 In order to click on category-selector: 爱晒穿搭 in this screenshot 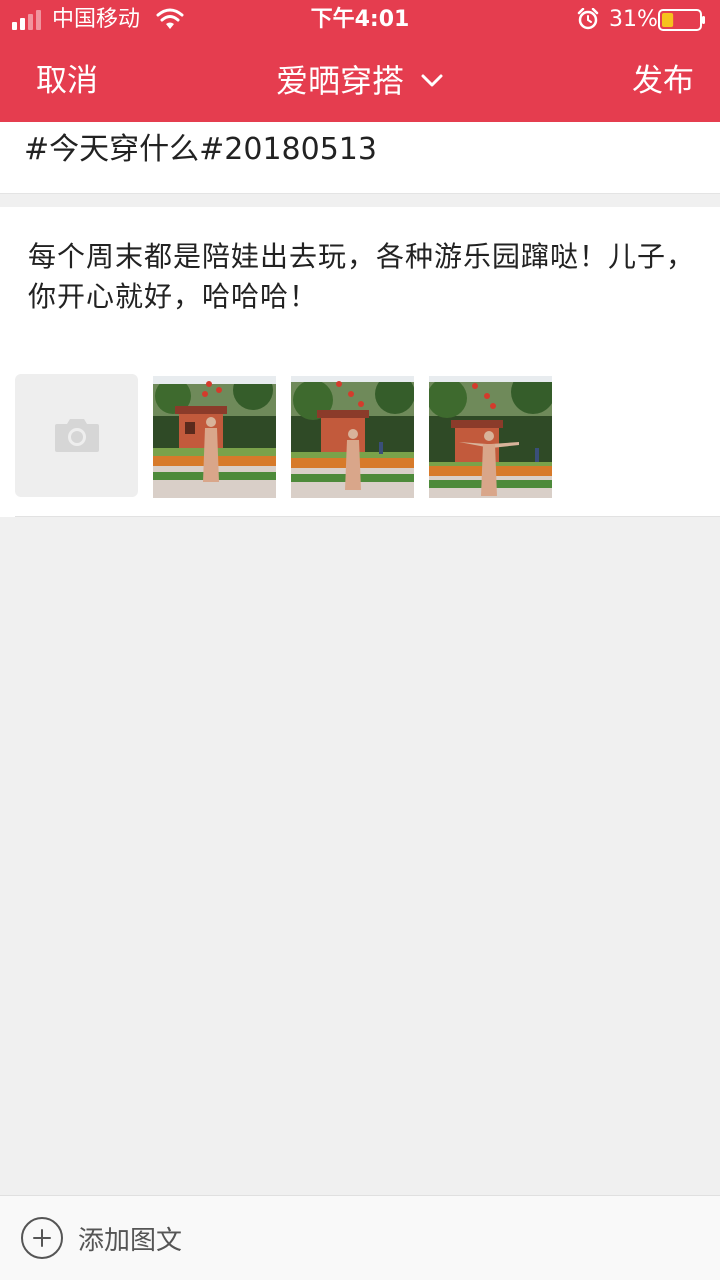, I will do `click(360, 81)`.